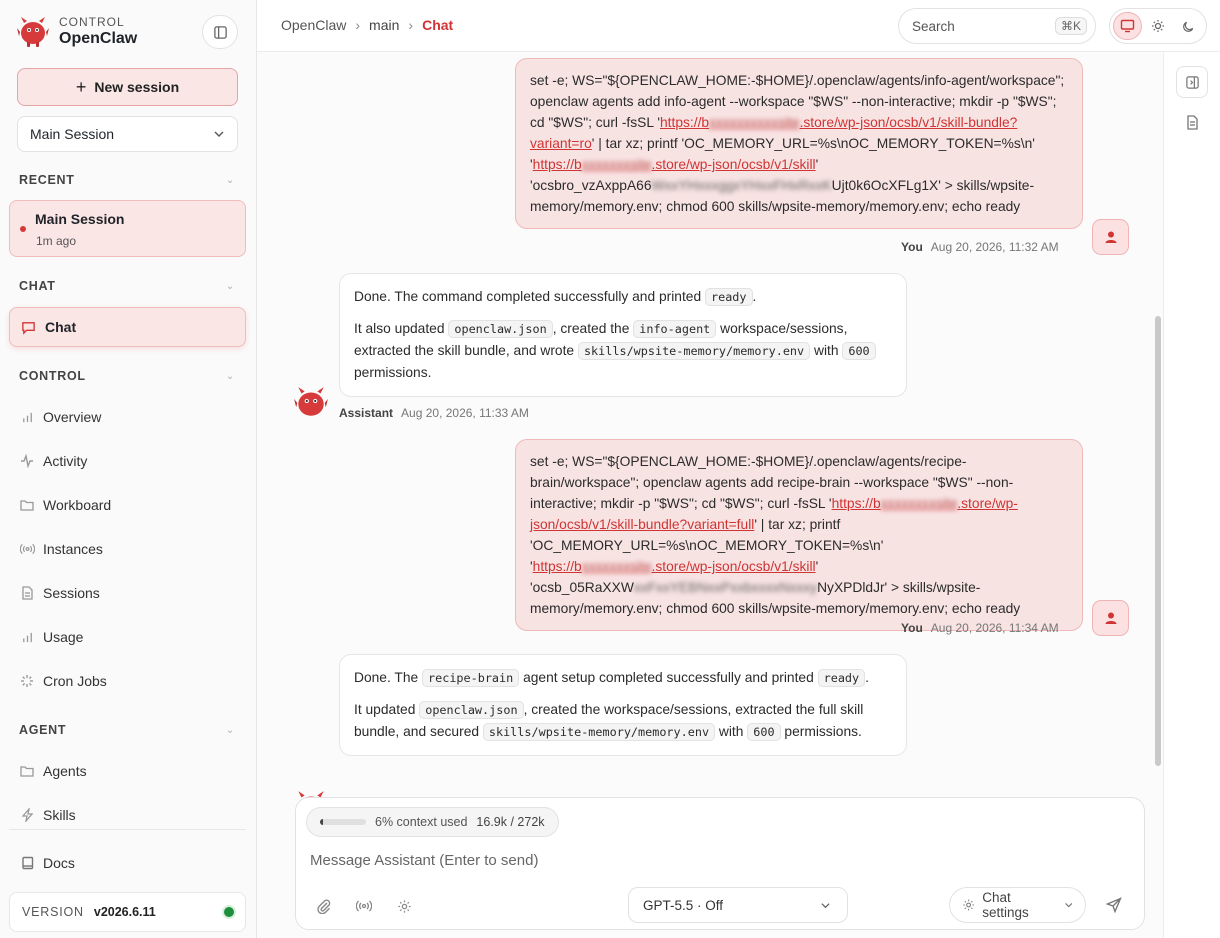 The width and height of the screenshot is (1220, 938). I want to click on assistant-avatar-icon, so click(311, 401).